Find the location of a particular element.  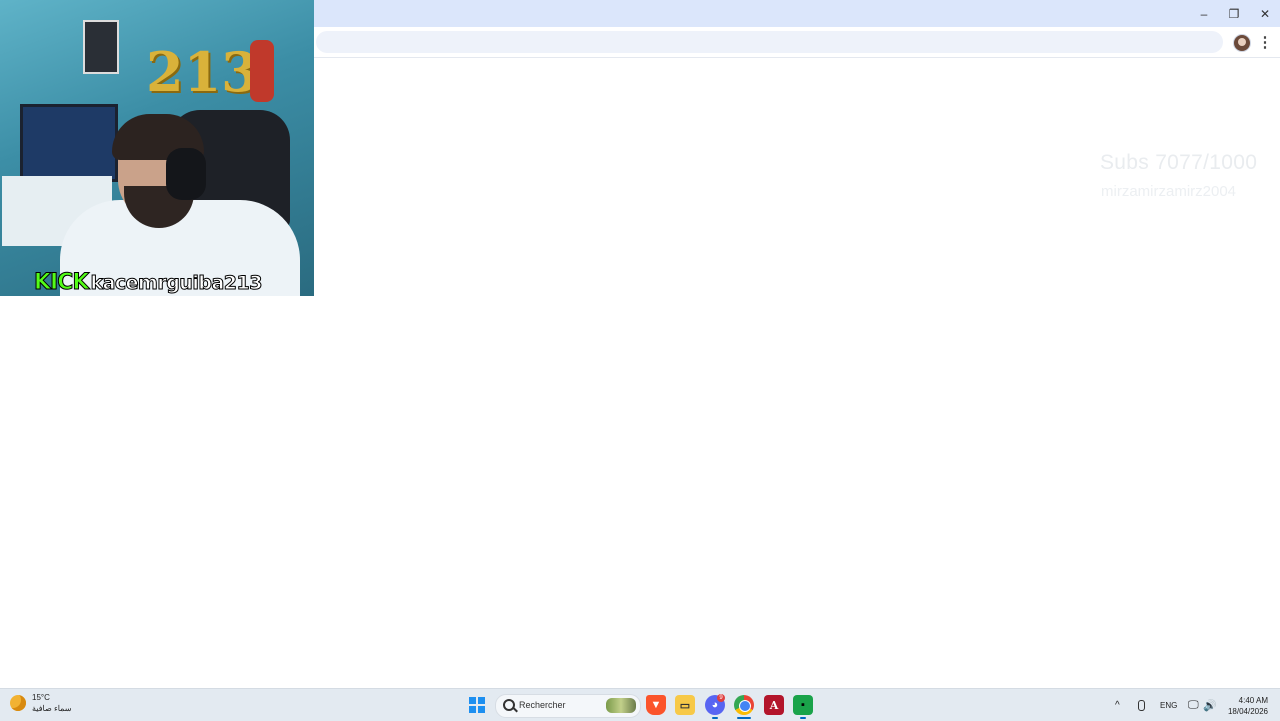

kick-channel-badge: KICK kacemrguiba213 is located at coordinates (148, 283).